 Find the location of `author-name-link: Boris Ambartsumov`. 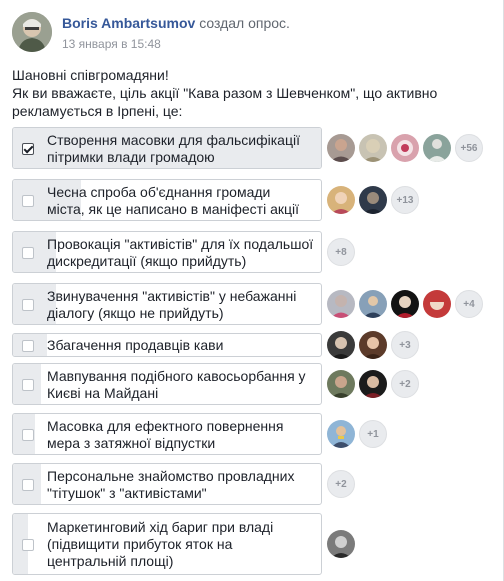

author-name-link: Boris Ambartsumov is located at coordinates (128, 23).